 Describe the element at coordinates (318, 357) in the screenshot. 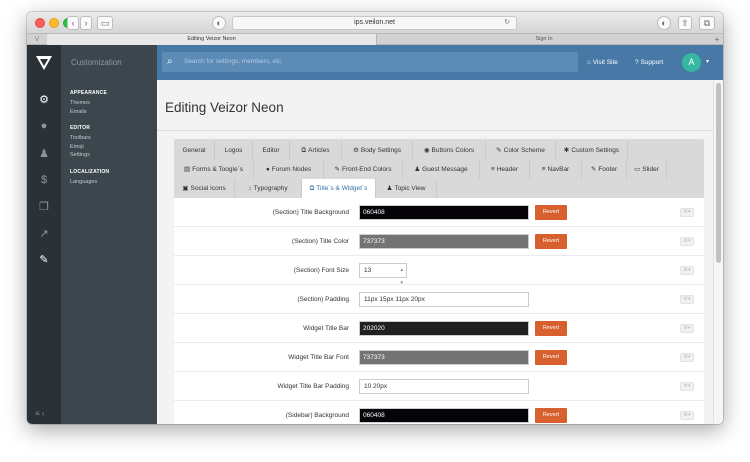

I see `setting-label: Widget Title Bar Font` at that location.